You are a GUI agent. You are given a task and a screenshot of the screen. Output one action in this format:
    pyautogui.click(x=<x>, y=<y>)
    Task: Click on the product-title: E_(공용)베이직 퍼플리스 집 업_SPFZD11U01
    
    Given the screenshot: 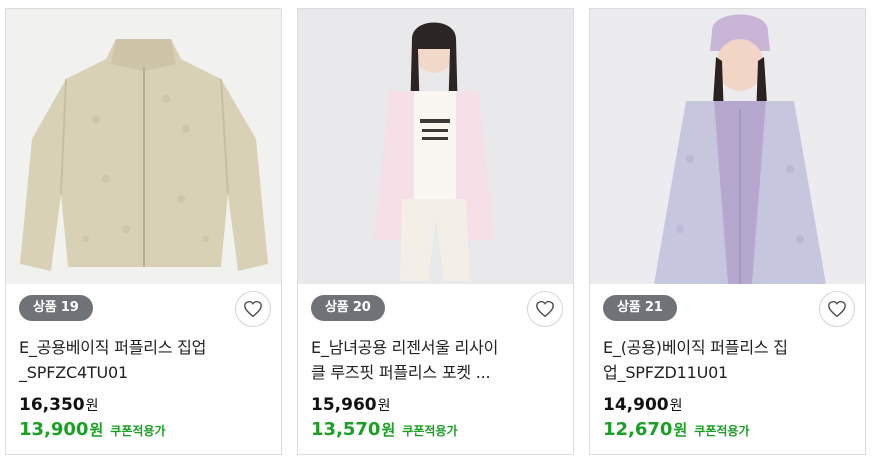 What is the action you would take?
    pyautogui.click(x=728, y=360)
    